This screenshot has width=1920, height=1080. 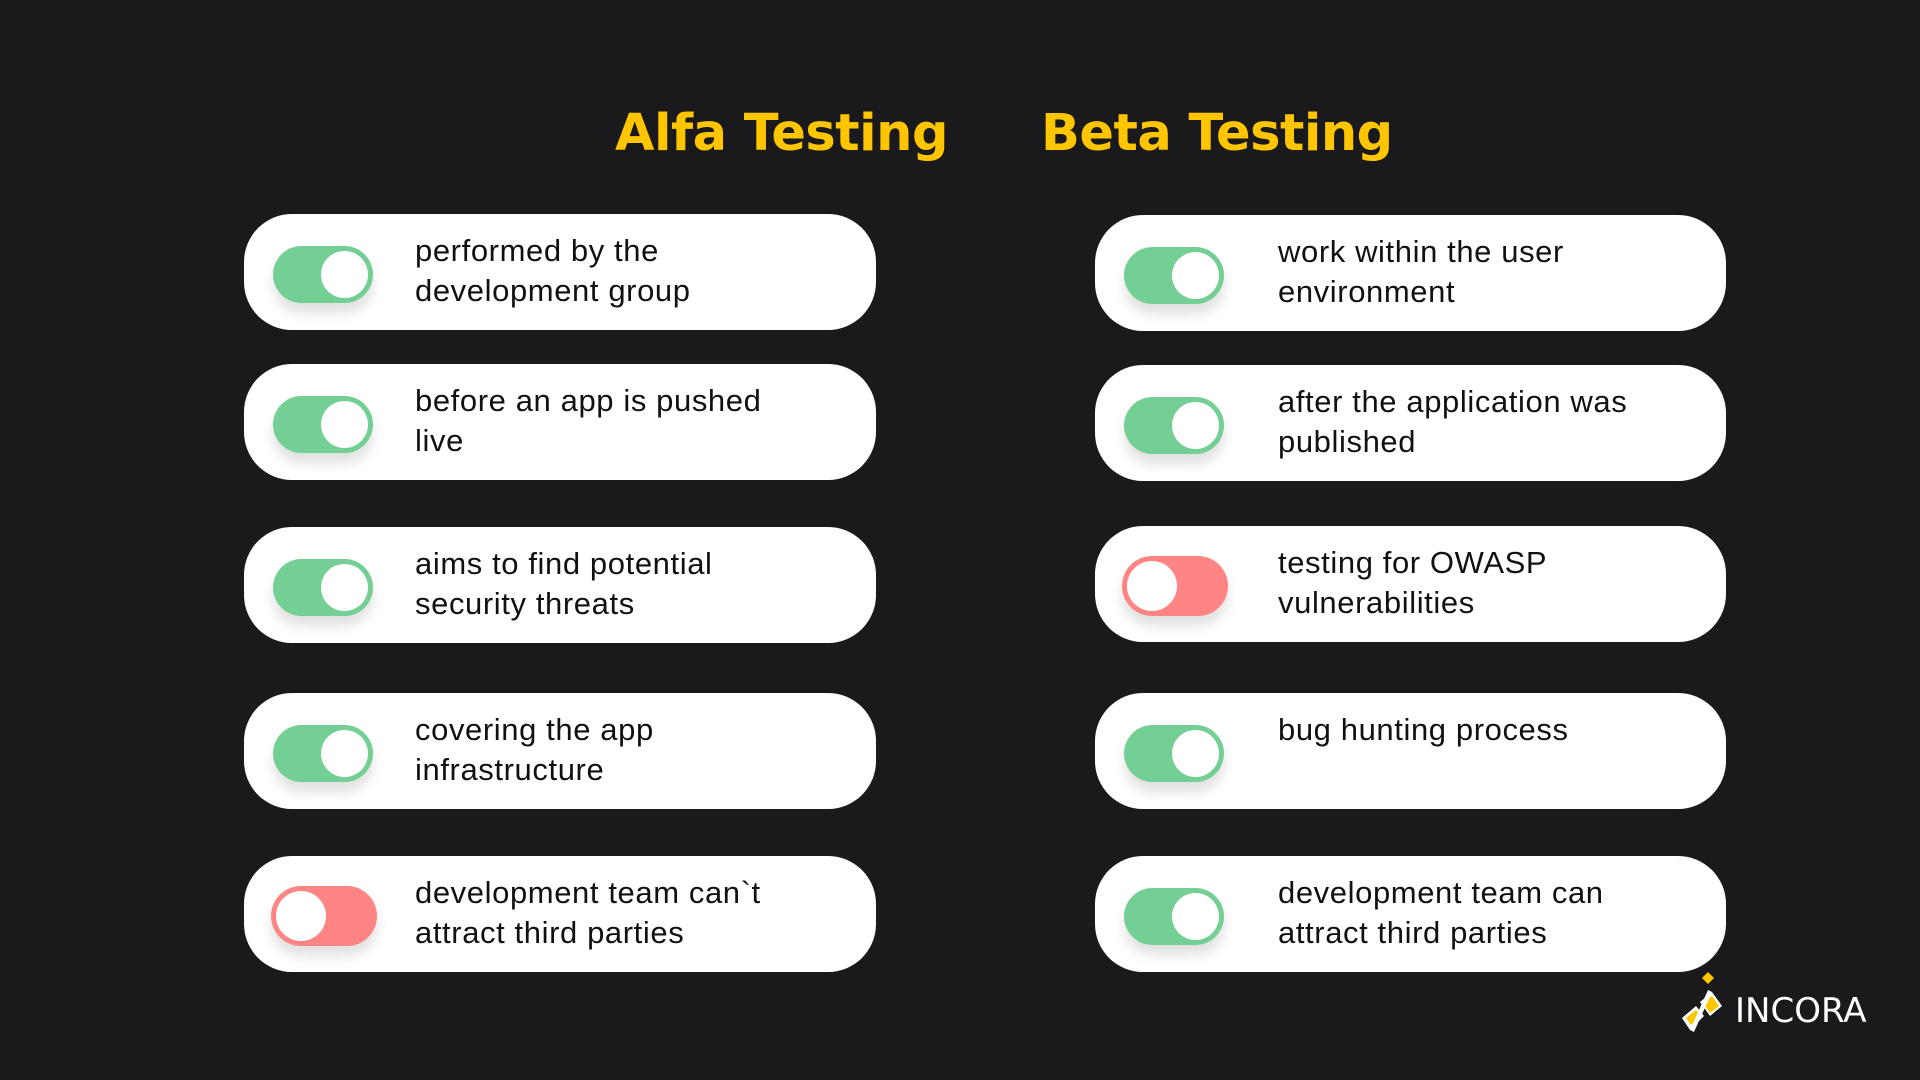 I want to click on beta-item-3: testing for OWASP vulnerabilities, so click(x=1410, y=584).